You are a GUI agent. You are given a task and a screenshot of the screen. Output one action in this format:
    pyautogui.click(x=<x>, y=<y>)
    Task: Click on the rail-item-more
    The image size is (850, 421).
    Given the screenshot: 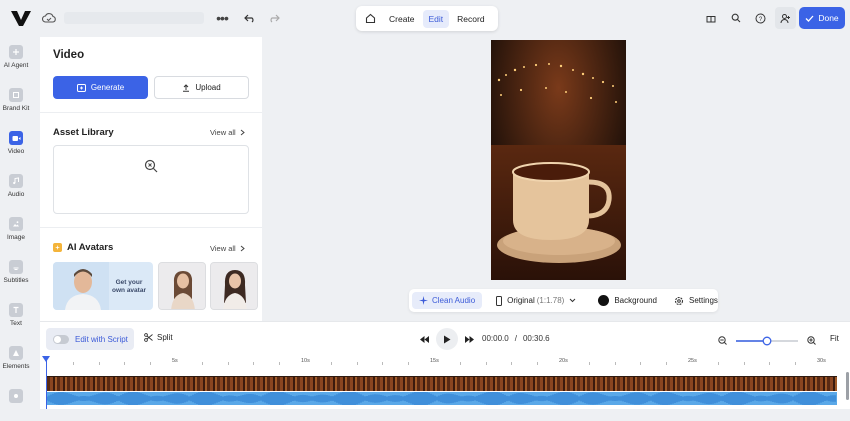 What is the action you would take?
    pyautogui.click(x=16, y=401)
    